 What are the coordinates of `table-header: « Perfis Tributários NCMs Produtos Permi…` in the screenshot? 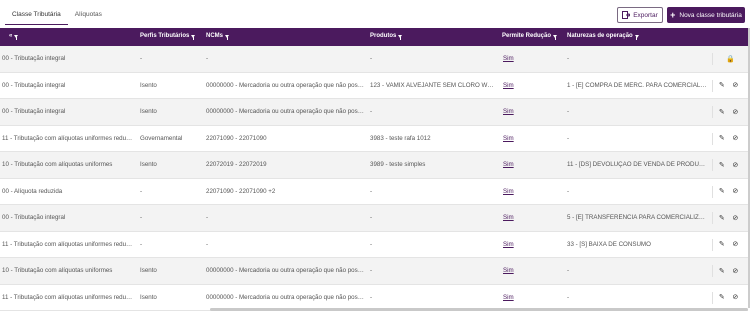 It's located at (374, 37).